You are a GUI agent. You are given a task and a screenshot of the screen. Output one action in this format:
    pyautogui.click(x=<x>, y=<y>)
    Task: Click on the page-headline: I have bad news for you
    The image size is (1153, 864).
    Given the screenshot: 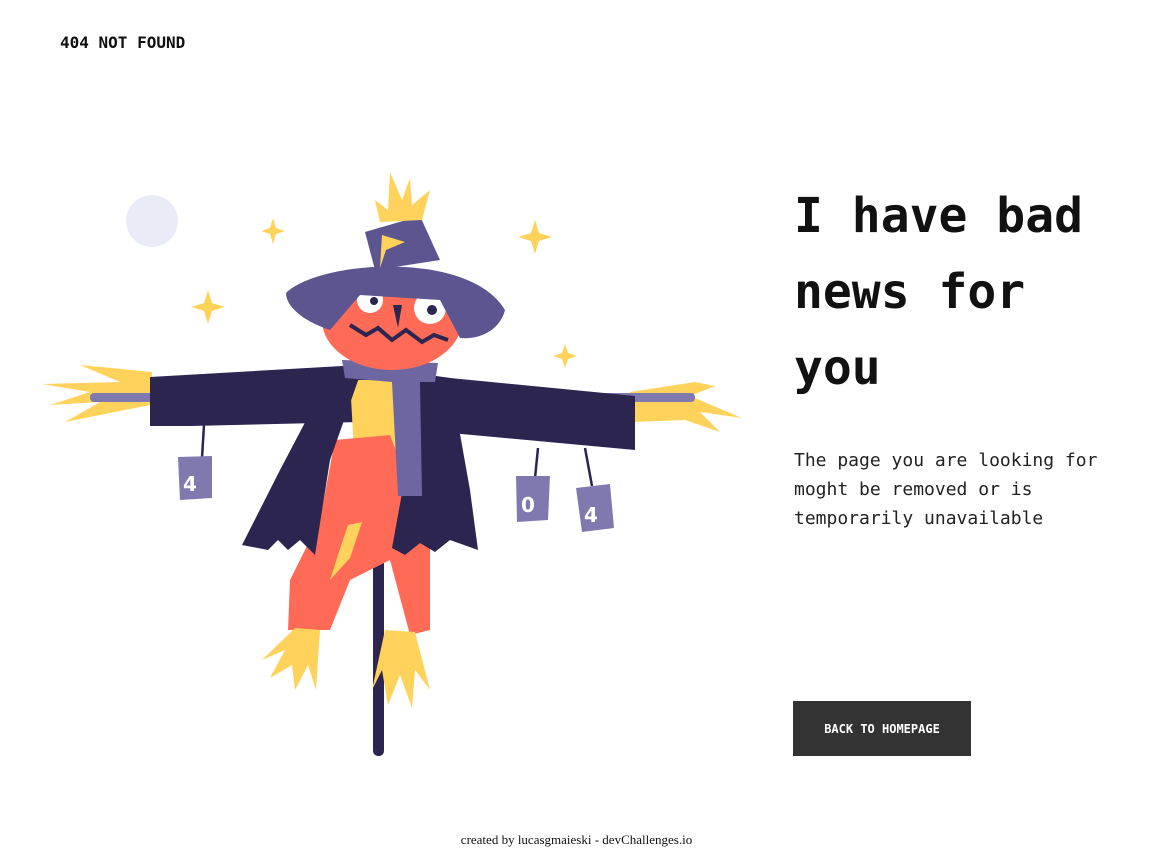 What is the action you would take?
    pyautogui.click(x=938, y=292)
    